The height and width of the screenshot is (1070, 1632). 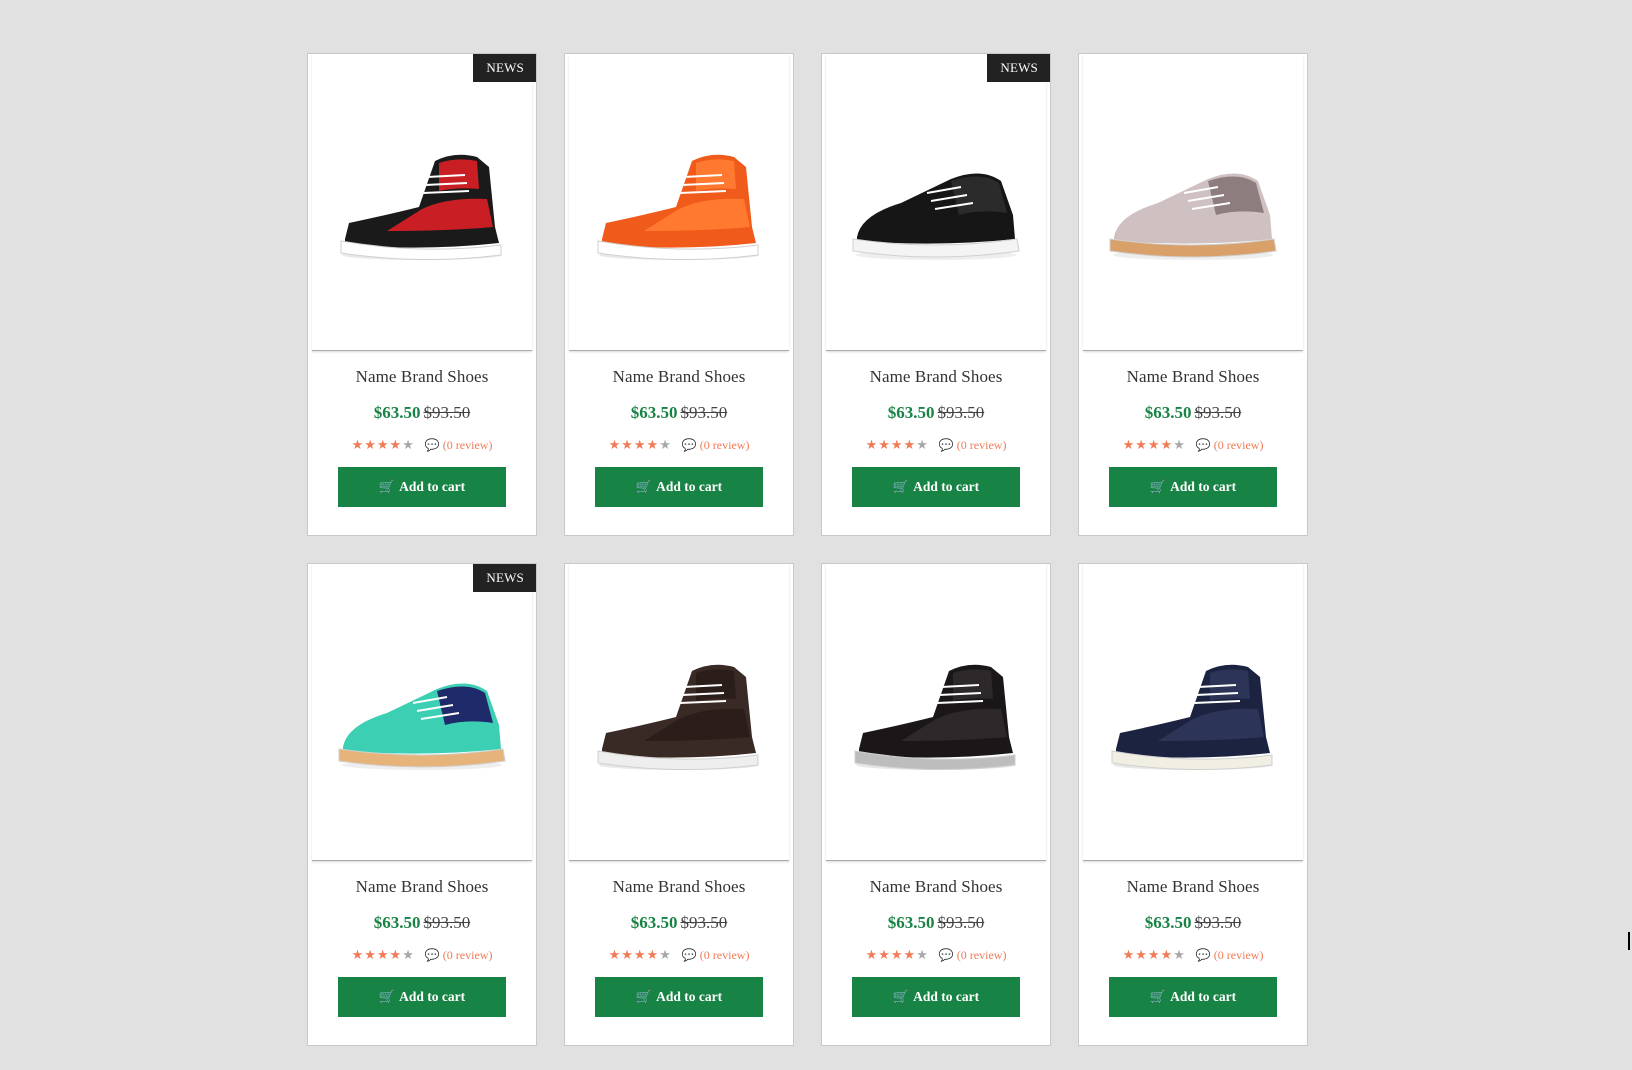 I want to click on text-cursor, so click(x=1629, y=941).